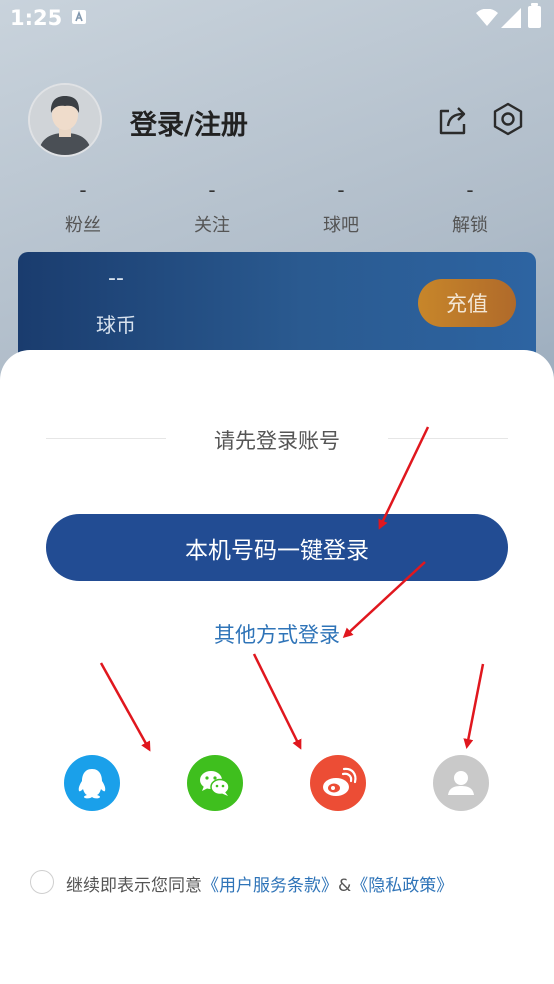  What do you see at coordinates (277, 547) in the screenshot?
I see `one-click-login-button: 本机号码一键登录` at bounding box center [277, 547].